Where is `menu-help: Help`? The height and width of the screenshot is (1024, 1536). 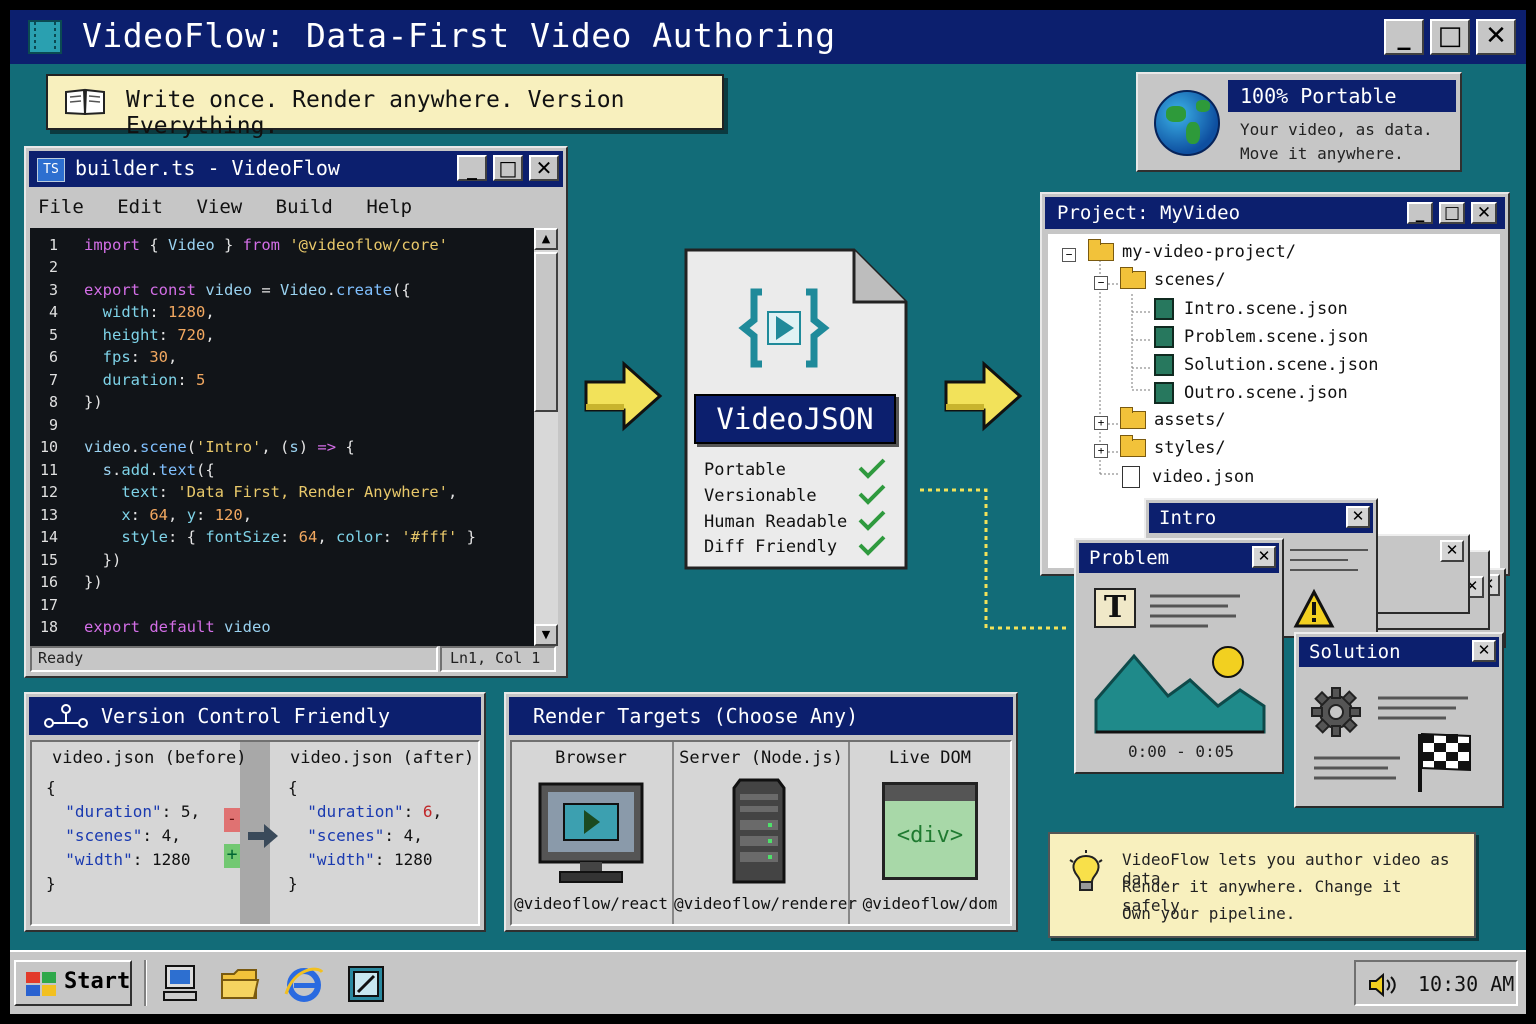 menu-help: Help is located at coordinates (389, 207).